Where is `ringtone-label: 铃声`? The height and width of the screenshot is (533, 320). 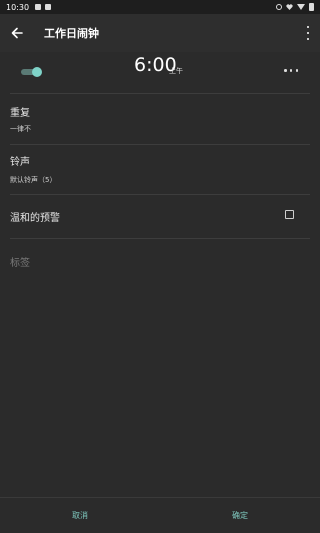 ringtone-label: 铃声 is located at coordinates (20, 162).